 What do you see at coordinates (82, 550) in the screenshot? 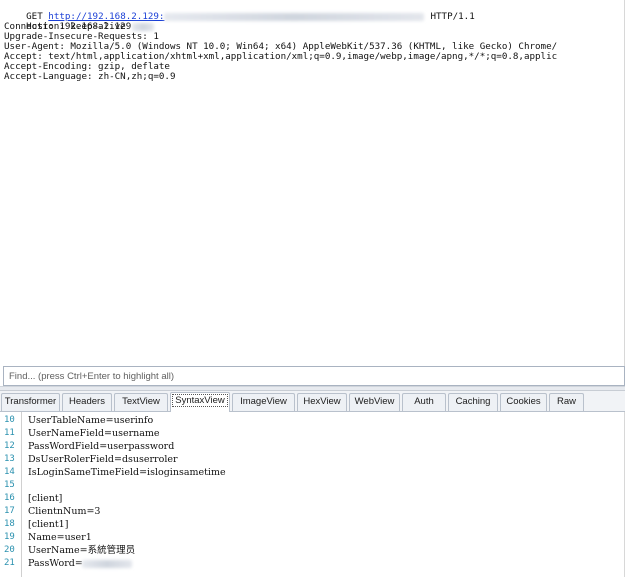
I see `code-text: UserName=系統管理员` at bounding box center [82, 550].